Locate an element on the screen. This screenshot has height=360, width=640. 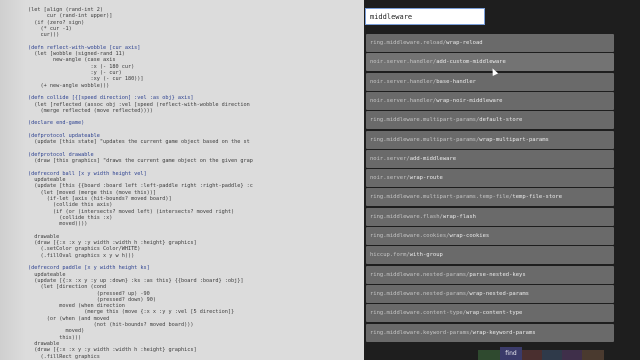
code-line: (.fillOval graphics x y w h))) is located at coordinates (81, 255).